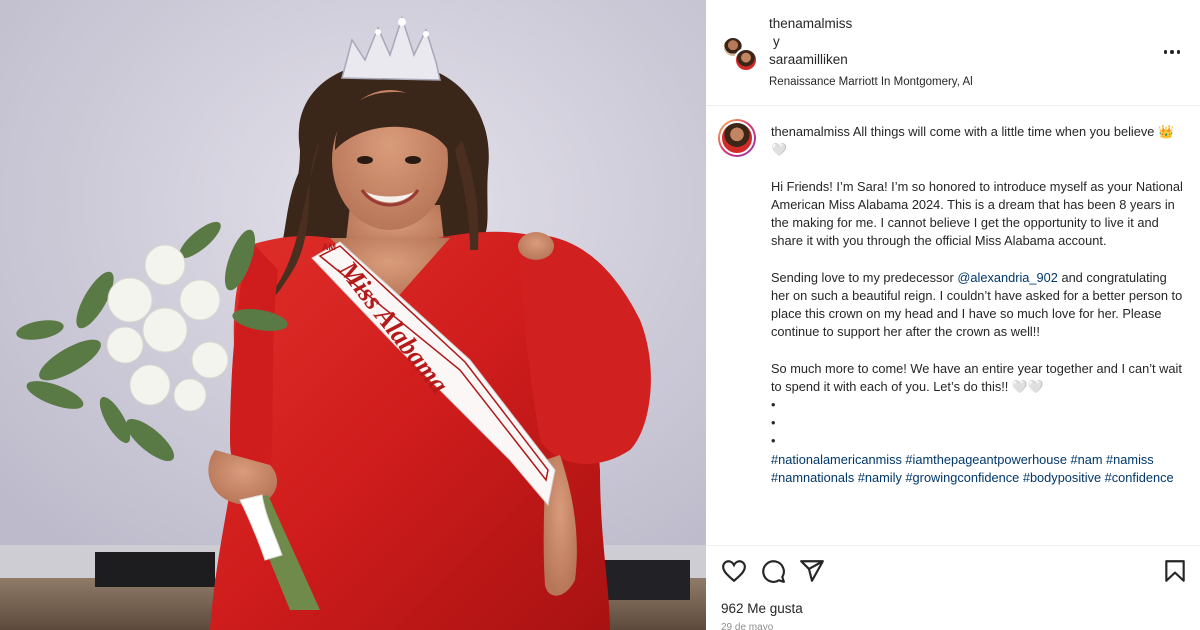 This screenshot has height=630, width=1200. What do you see at coordinates (953, 587) in the screenshot?
I see `post-actions: 962 Me gusta 29 de mayo` at bounding box center [953, 587].